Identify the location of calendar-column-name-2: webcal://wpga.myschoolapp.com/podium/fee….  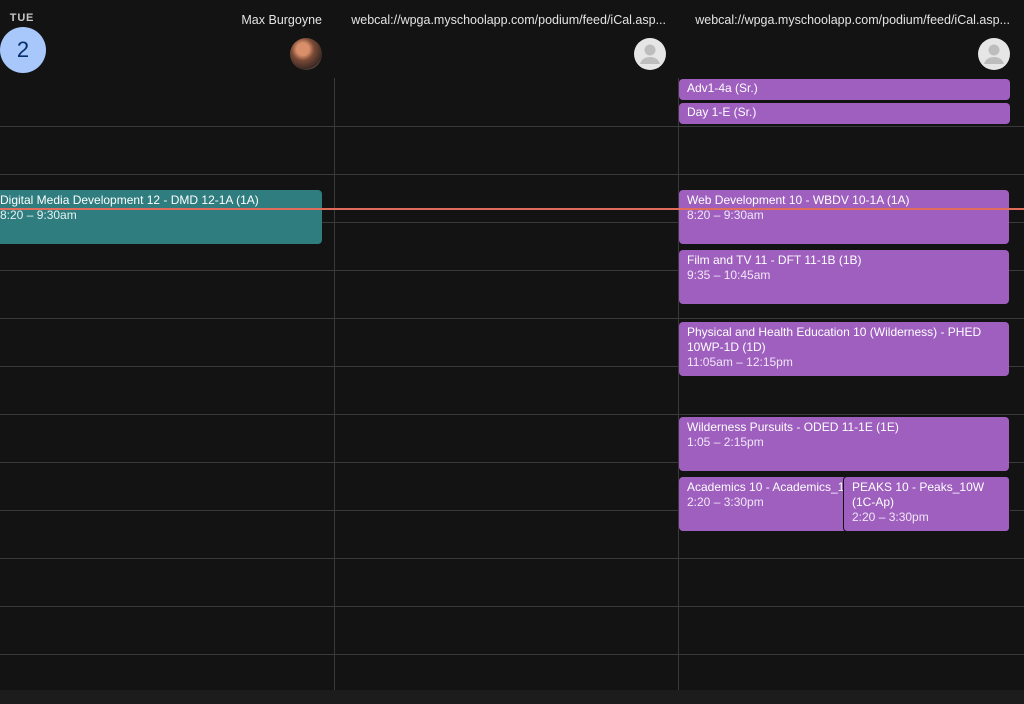
(508, 20).